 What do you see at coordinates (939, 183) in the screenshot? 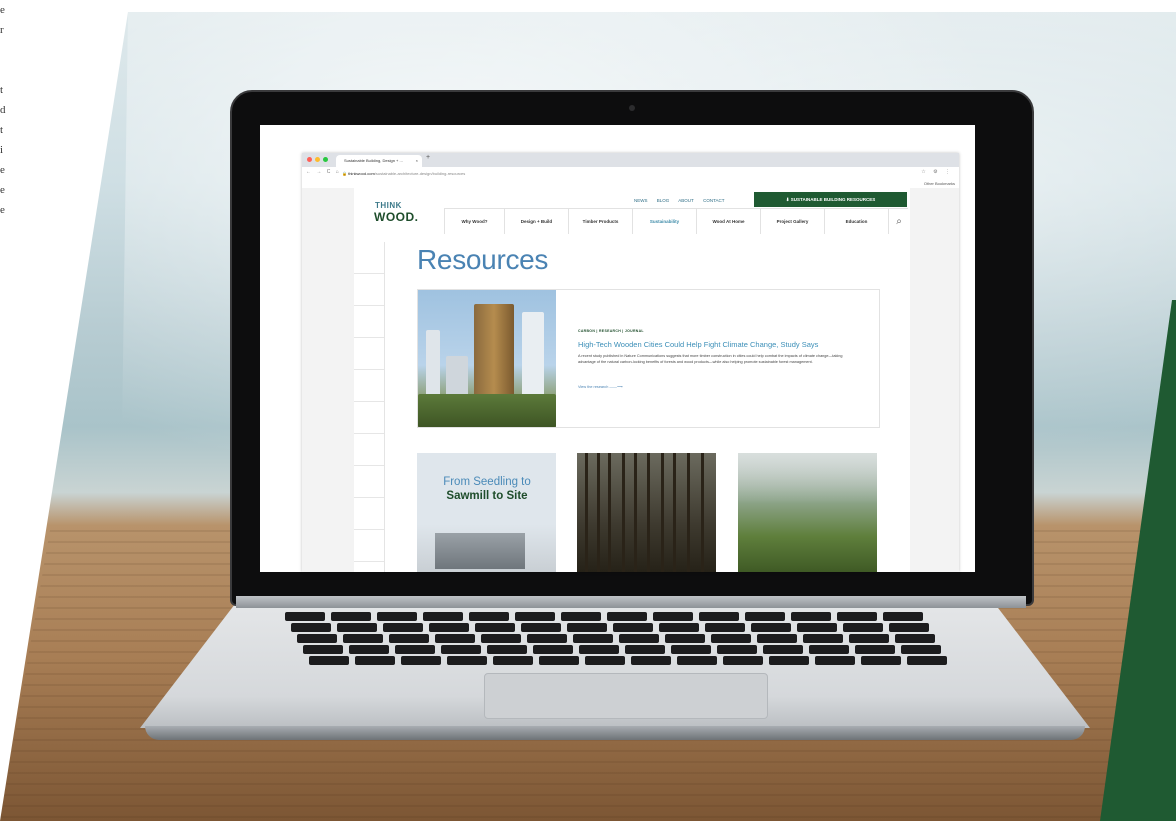
I see `other-bookmarks-link: Other Bookmarks` at bounding box center [939, 183].